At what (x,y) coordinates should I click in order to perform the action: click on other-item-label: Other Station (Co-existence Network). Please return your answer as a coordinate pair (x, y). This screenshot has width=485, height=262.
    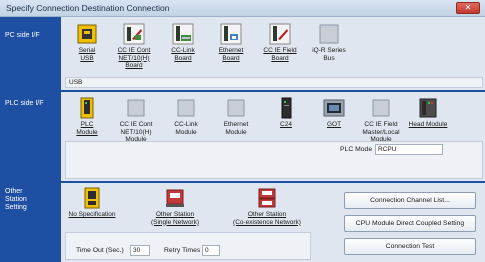
    Looking at the image, I should click on (267, 218).